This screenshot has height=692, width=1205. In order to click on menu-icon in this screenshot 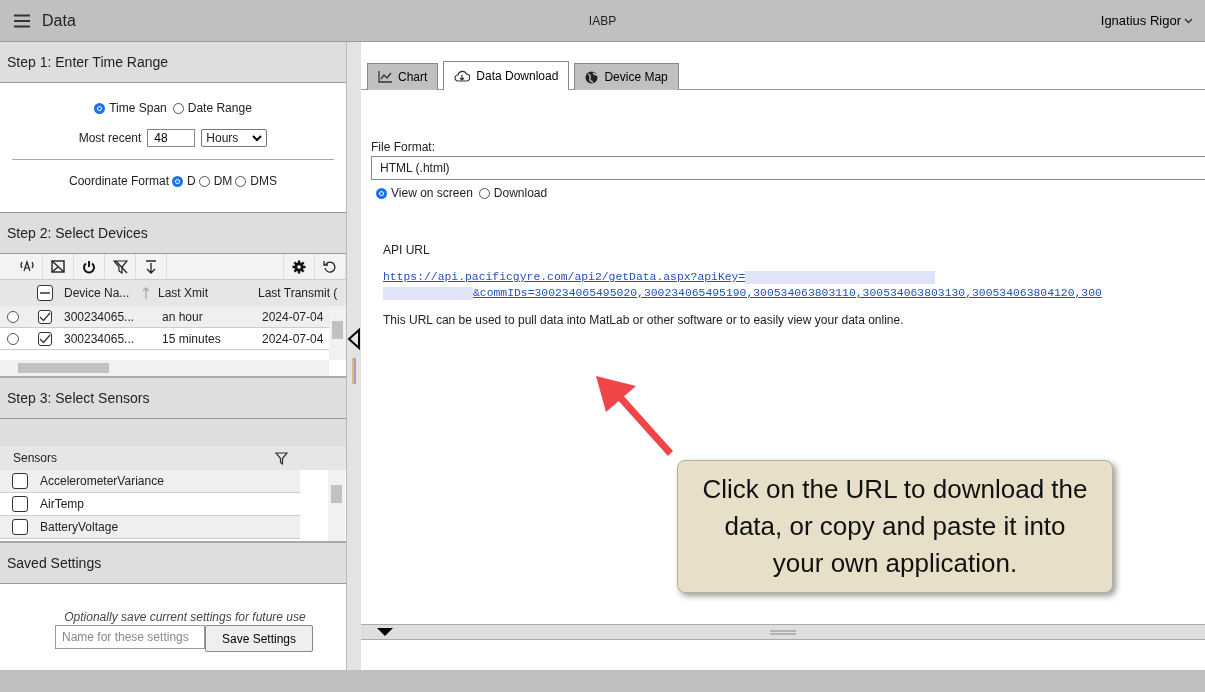, I will do `click(22, 20)`.